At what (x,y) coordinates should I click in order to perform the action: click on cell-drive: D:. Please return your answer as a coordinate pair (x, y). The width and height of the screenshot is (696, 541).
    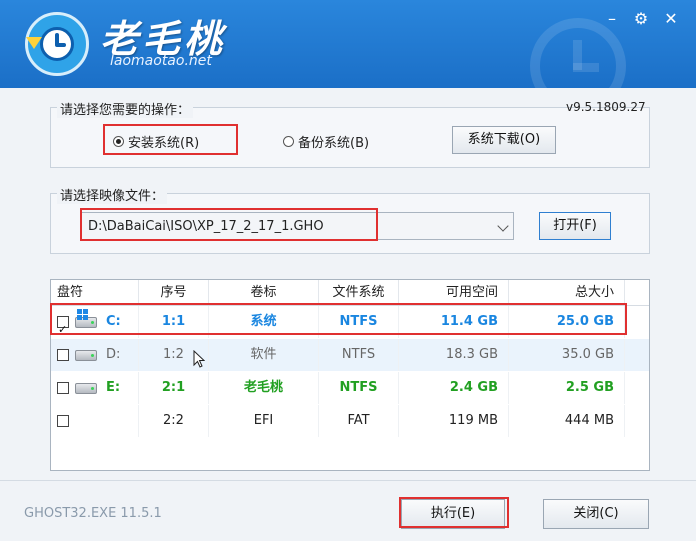
    Looking at the image, I should click on (95, 355).